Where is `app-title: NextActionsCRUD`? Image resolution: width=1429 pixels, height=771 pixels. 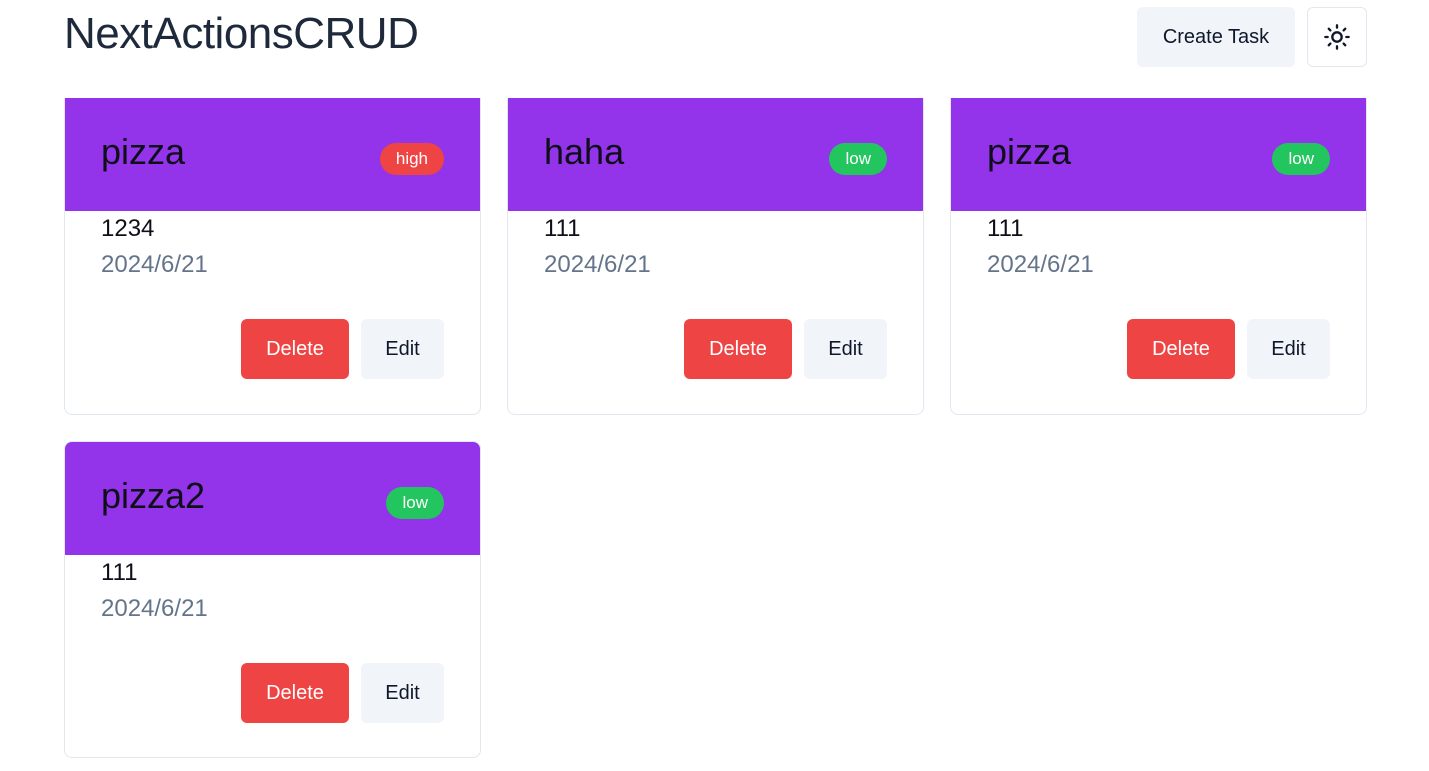
app-title: NextActionsCRUD is located at coordinates (241, 33).